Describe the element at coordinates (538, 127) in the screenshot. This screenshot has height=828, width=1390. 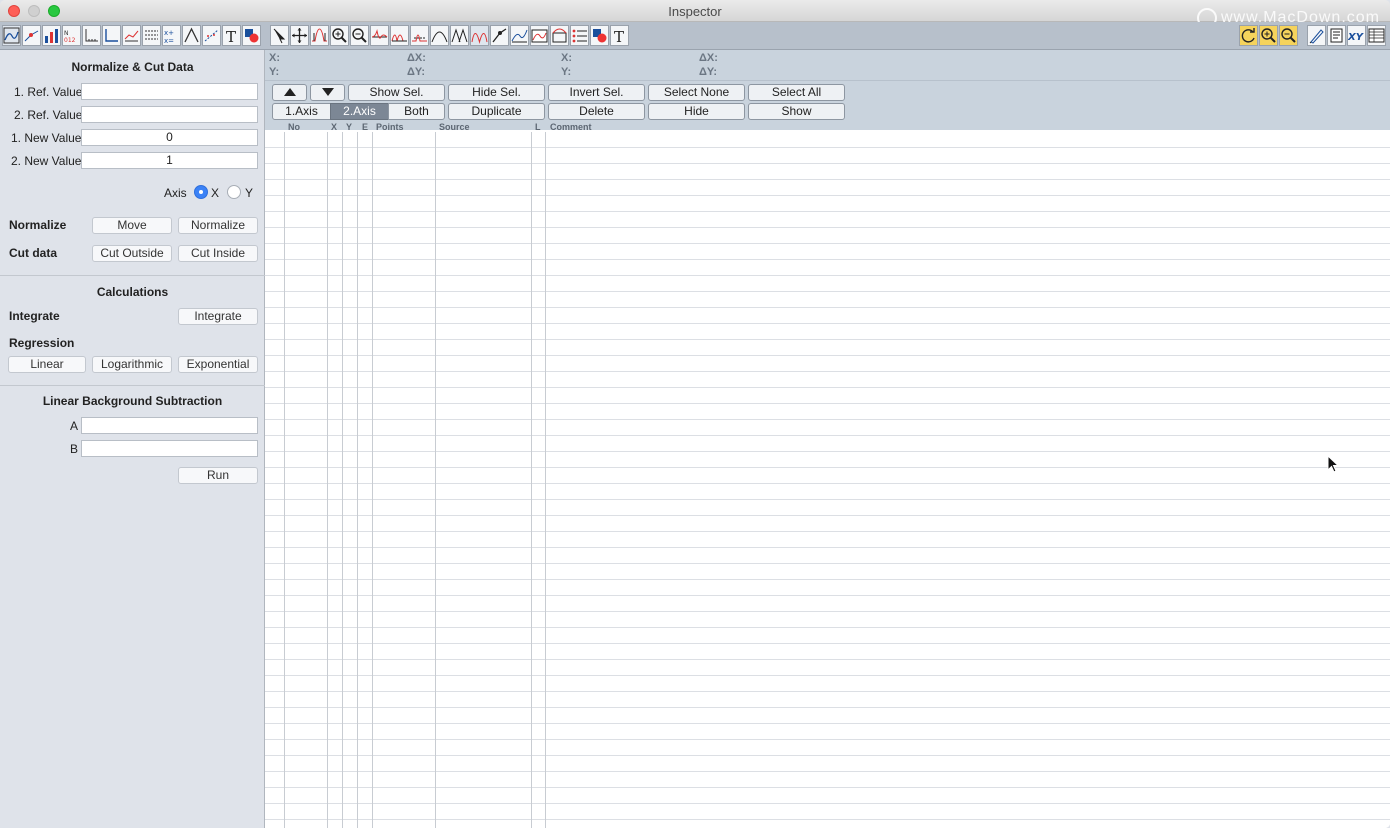
I see `column-header-l: L` at that location.